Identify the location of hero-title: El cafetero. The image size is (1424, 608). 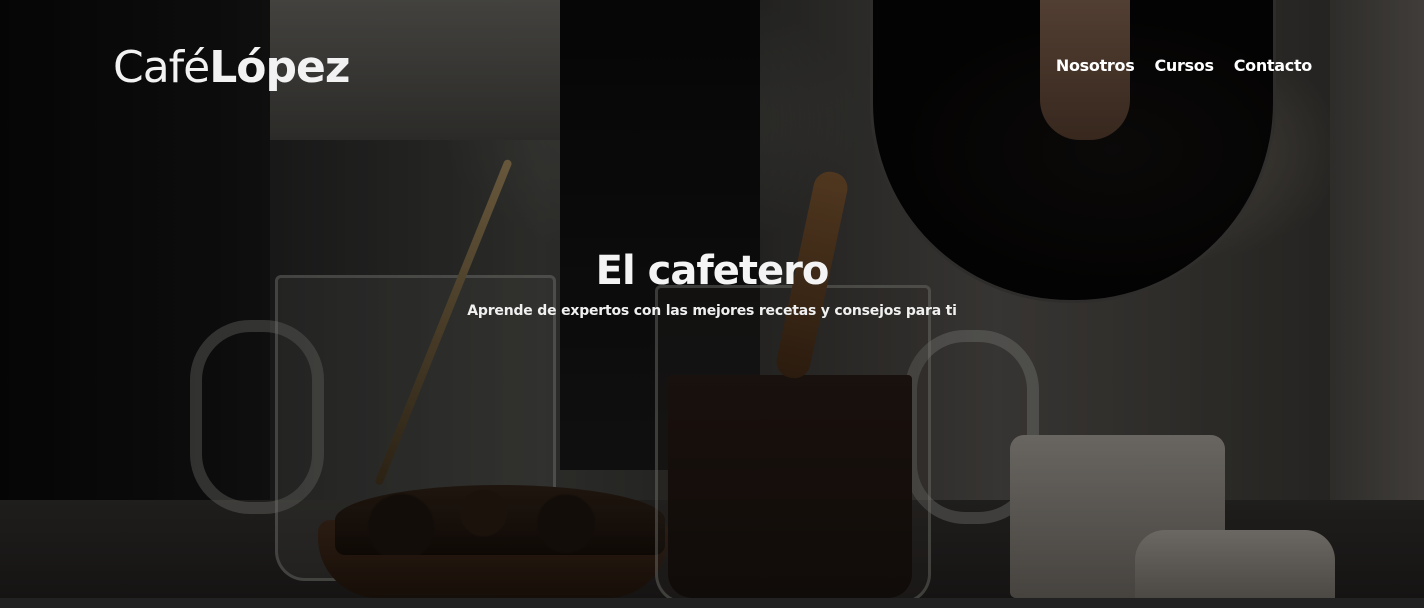
(712, 271).